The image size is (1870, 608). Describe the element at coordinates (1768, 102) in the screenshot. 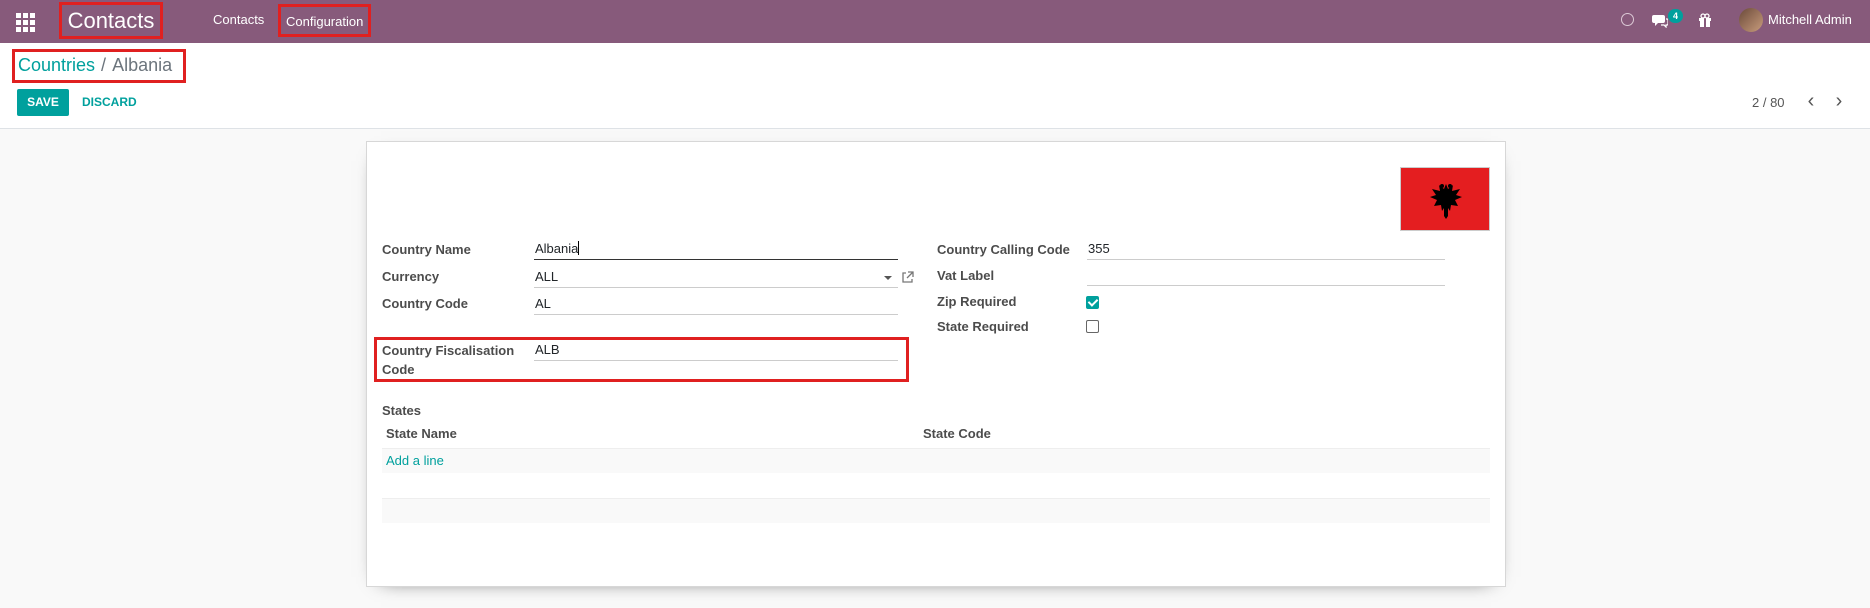

I see `pager-value: 2 / 80` at that location.